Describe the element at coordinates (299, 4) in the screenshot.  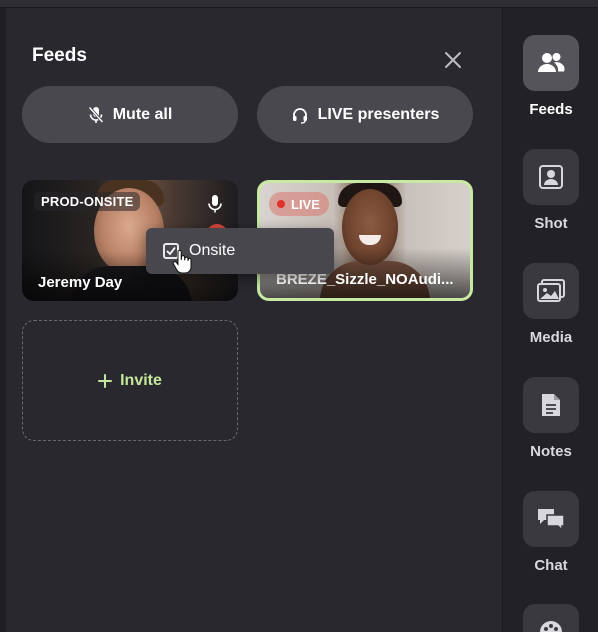
I see `top-bar` at that location.